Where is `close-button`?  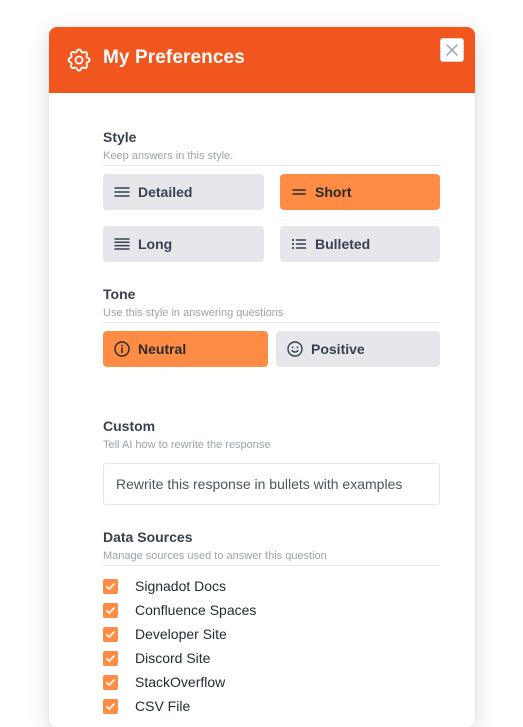
close-button is located at coordinates (452, 50).